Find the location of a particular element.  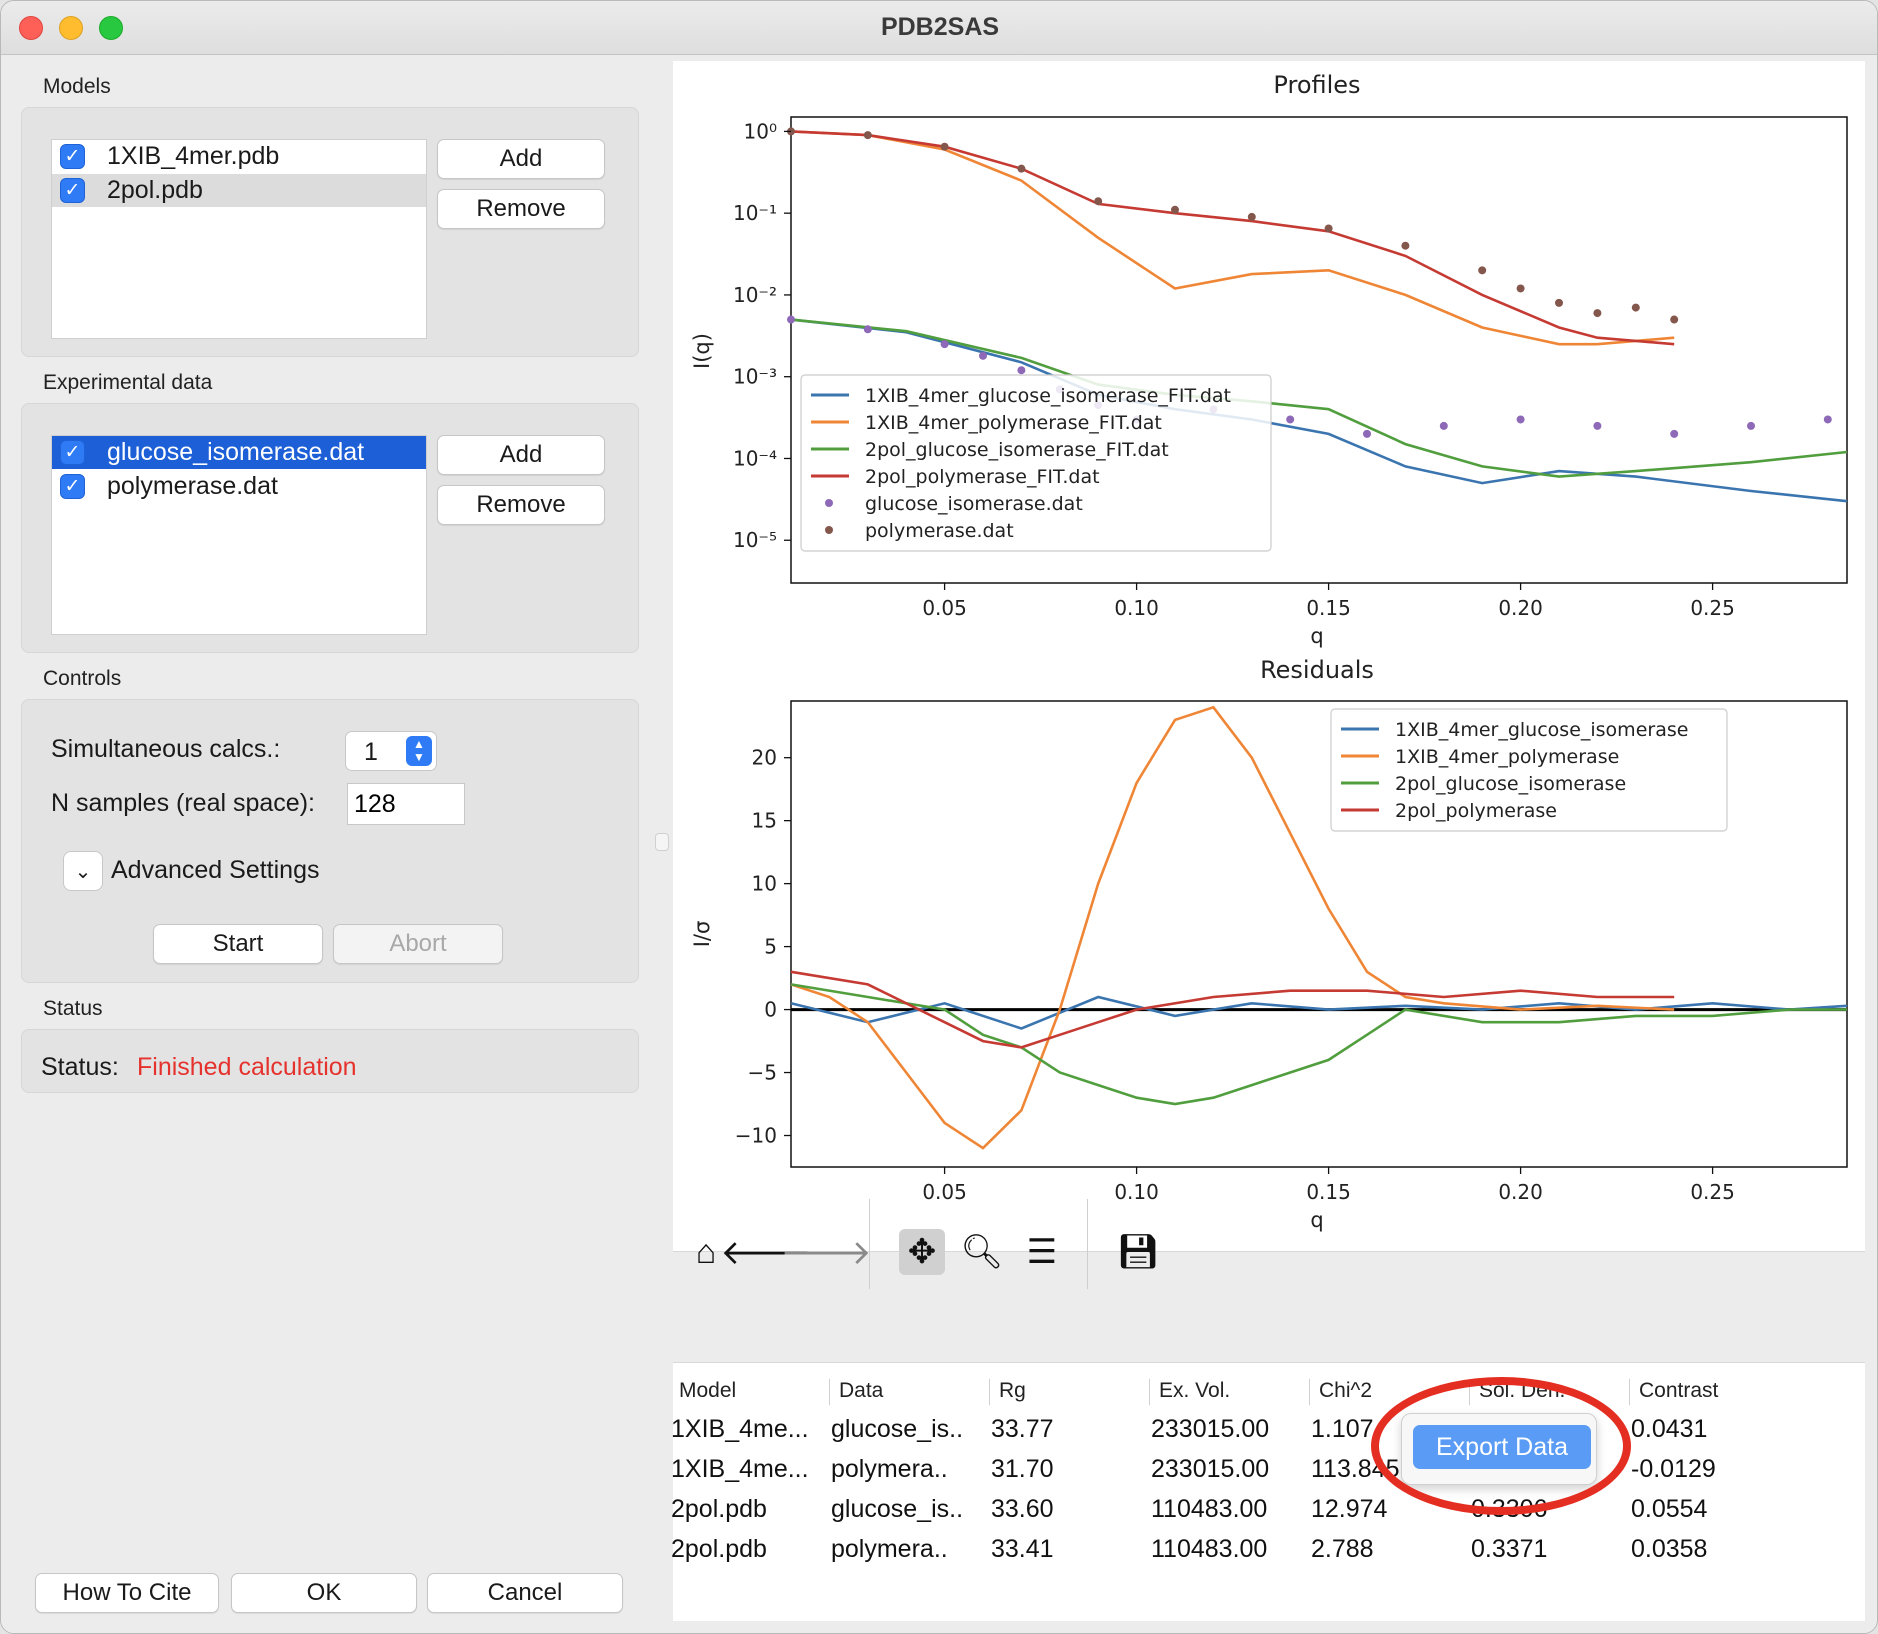

table-cell: 33.60 is located at coordinates (1022, 1509).